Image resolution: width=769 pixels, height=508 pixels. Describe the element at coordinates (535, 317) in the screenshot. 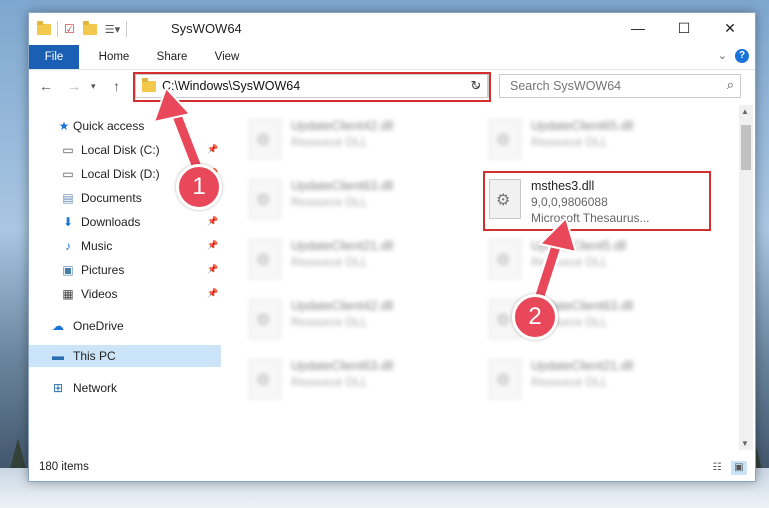

I see `step-2-badge: 2` at that location.